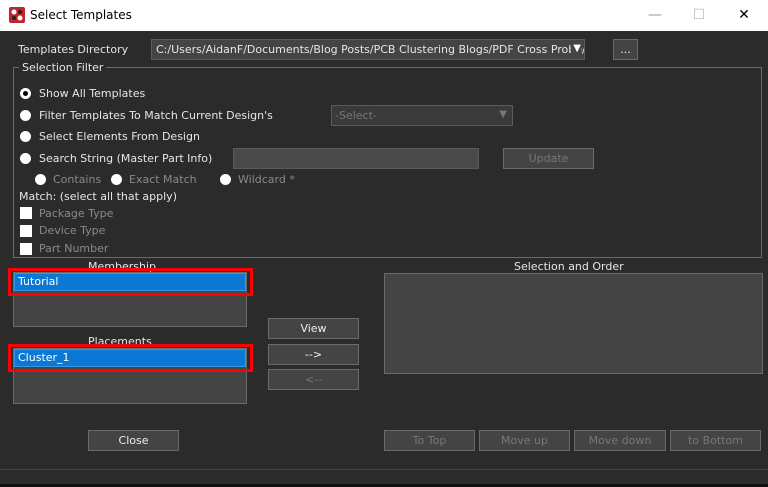  I want to click on status-divider, so click(384, 469).